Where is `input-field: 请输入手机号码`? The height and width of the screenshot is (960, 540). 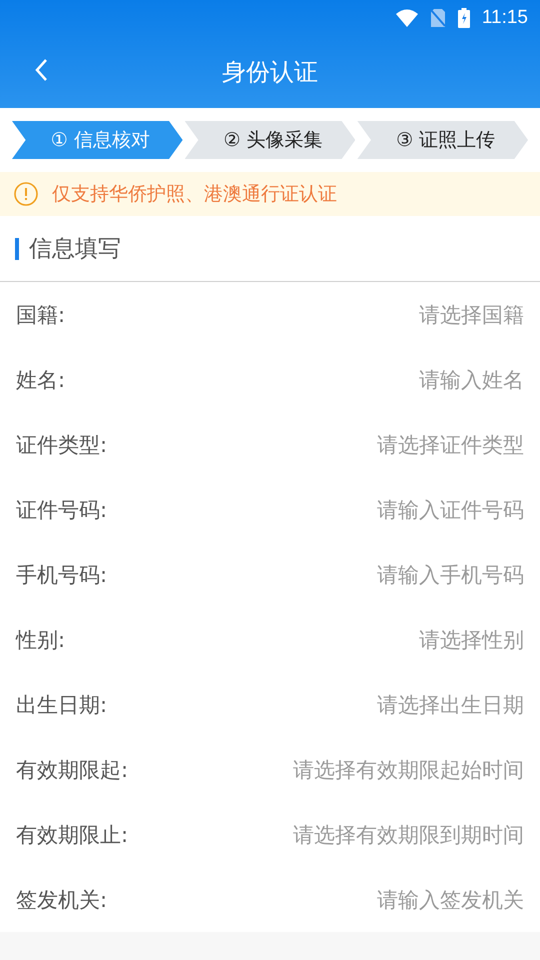 input-field: 请输入手机号码 is located at coordinates (374, 574).